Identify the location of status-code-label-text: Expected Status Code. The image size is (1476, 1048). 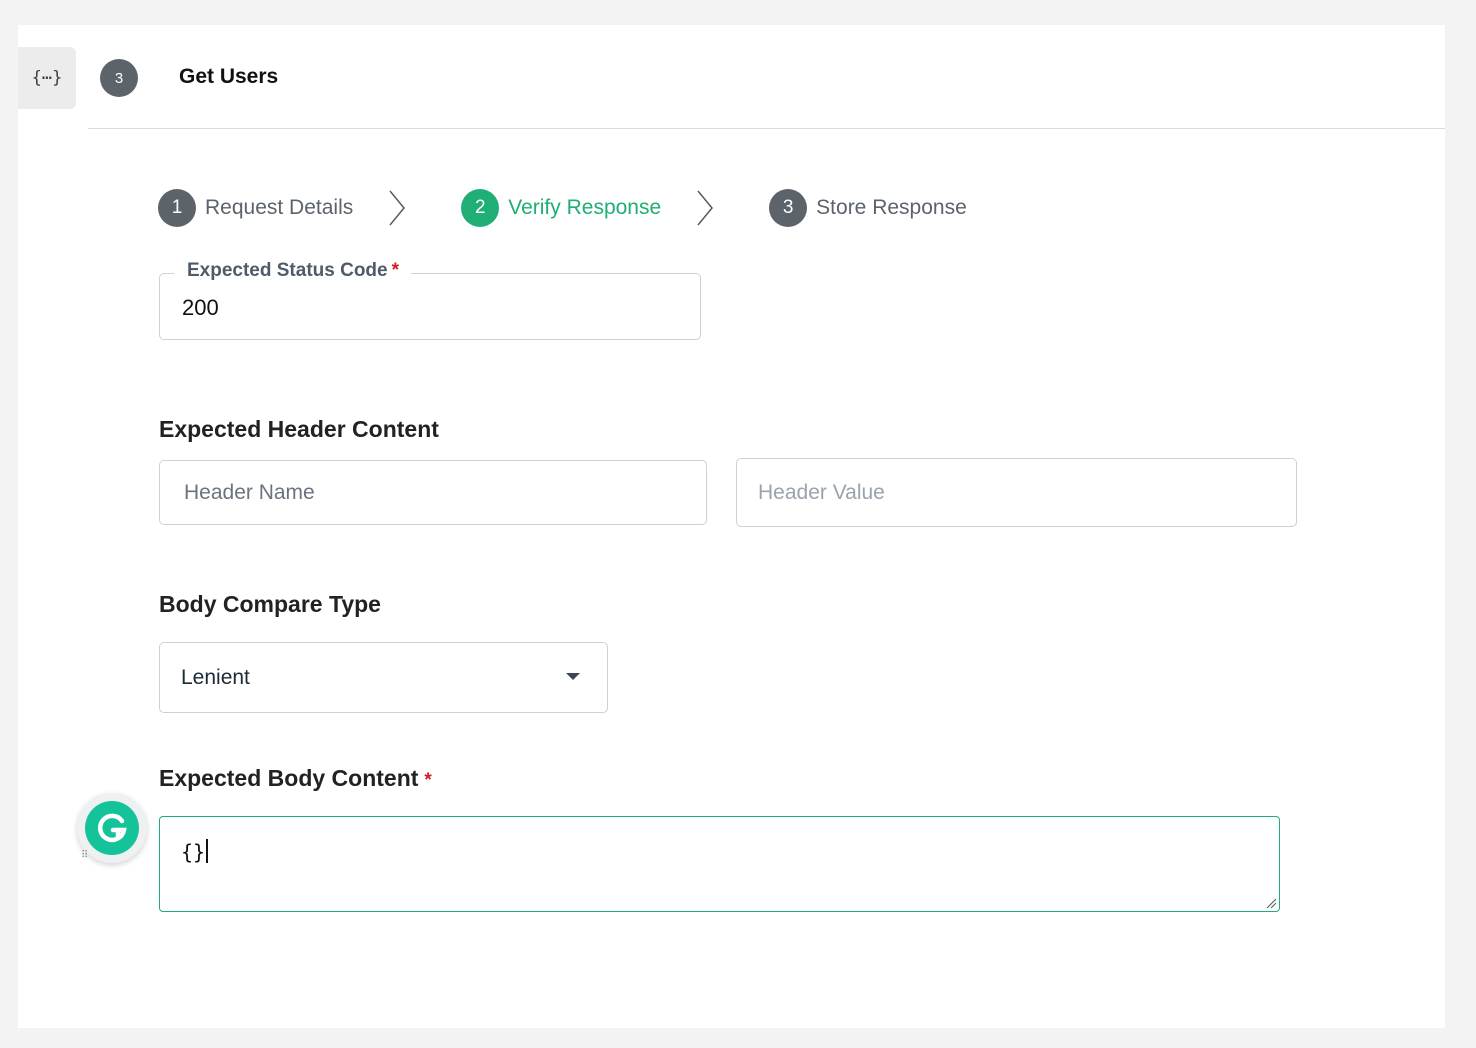
(287, 270).